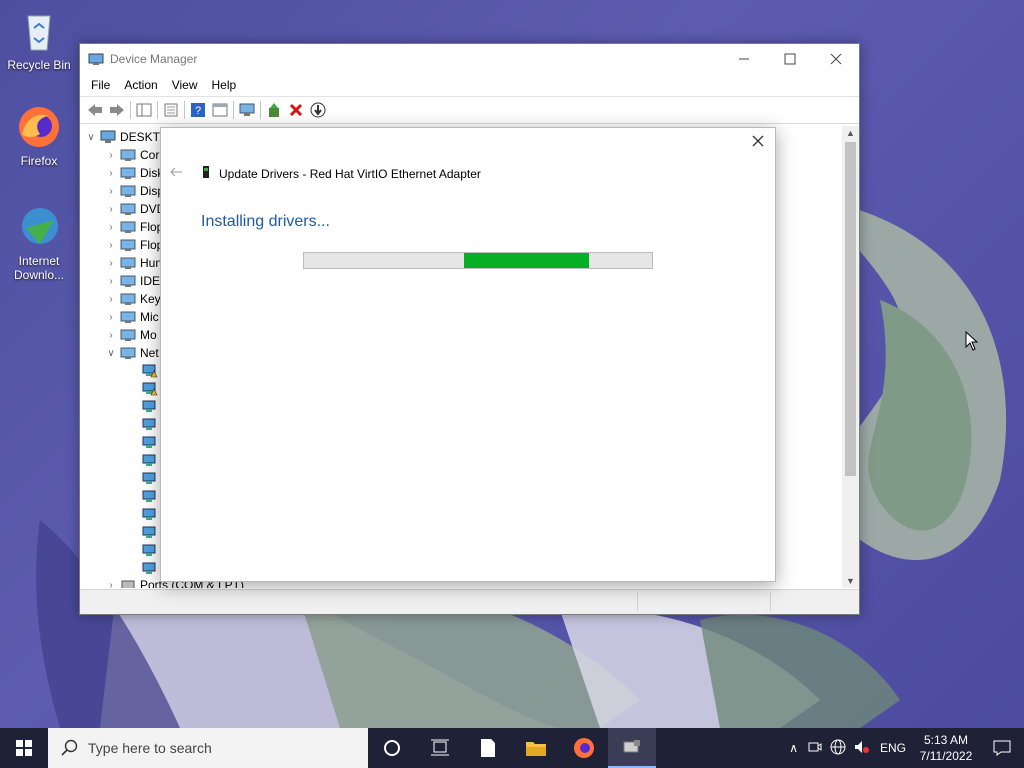  What do you see at coordinates (946, 748) in the screenshot?
I see `taskbar-clock: 5:13 AM 7/11/2022` at bounding box center [946, 748].